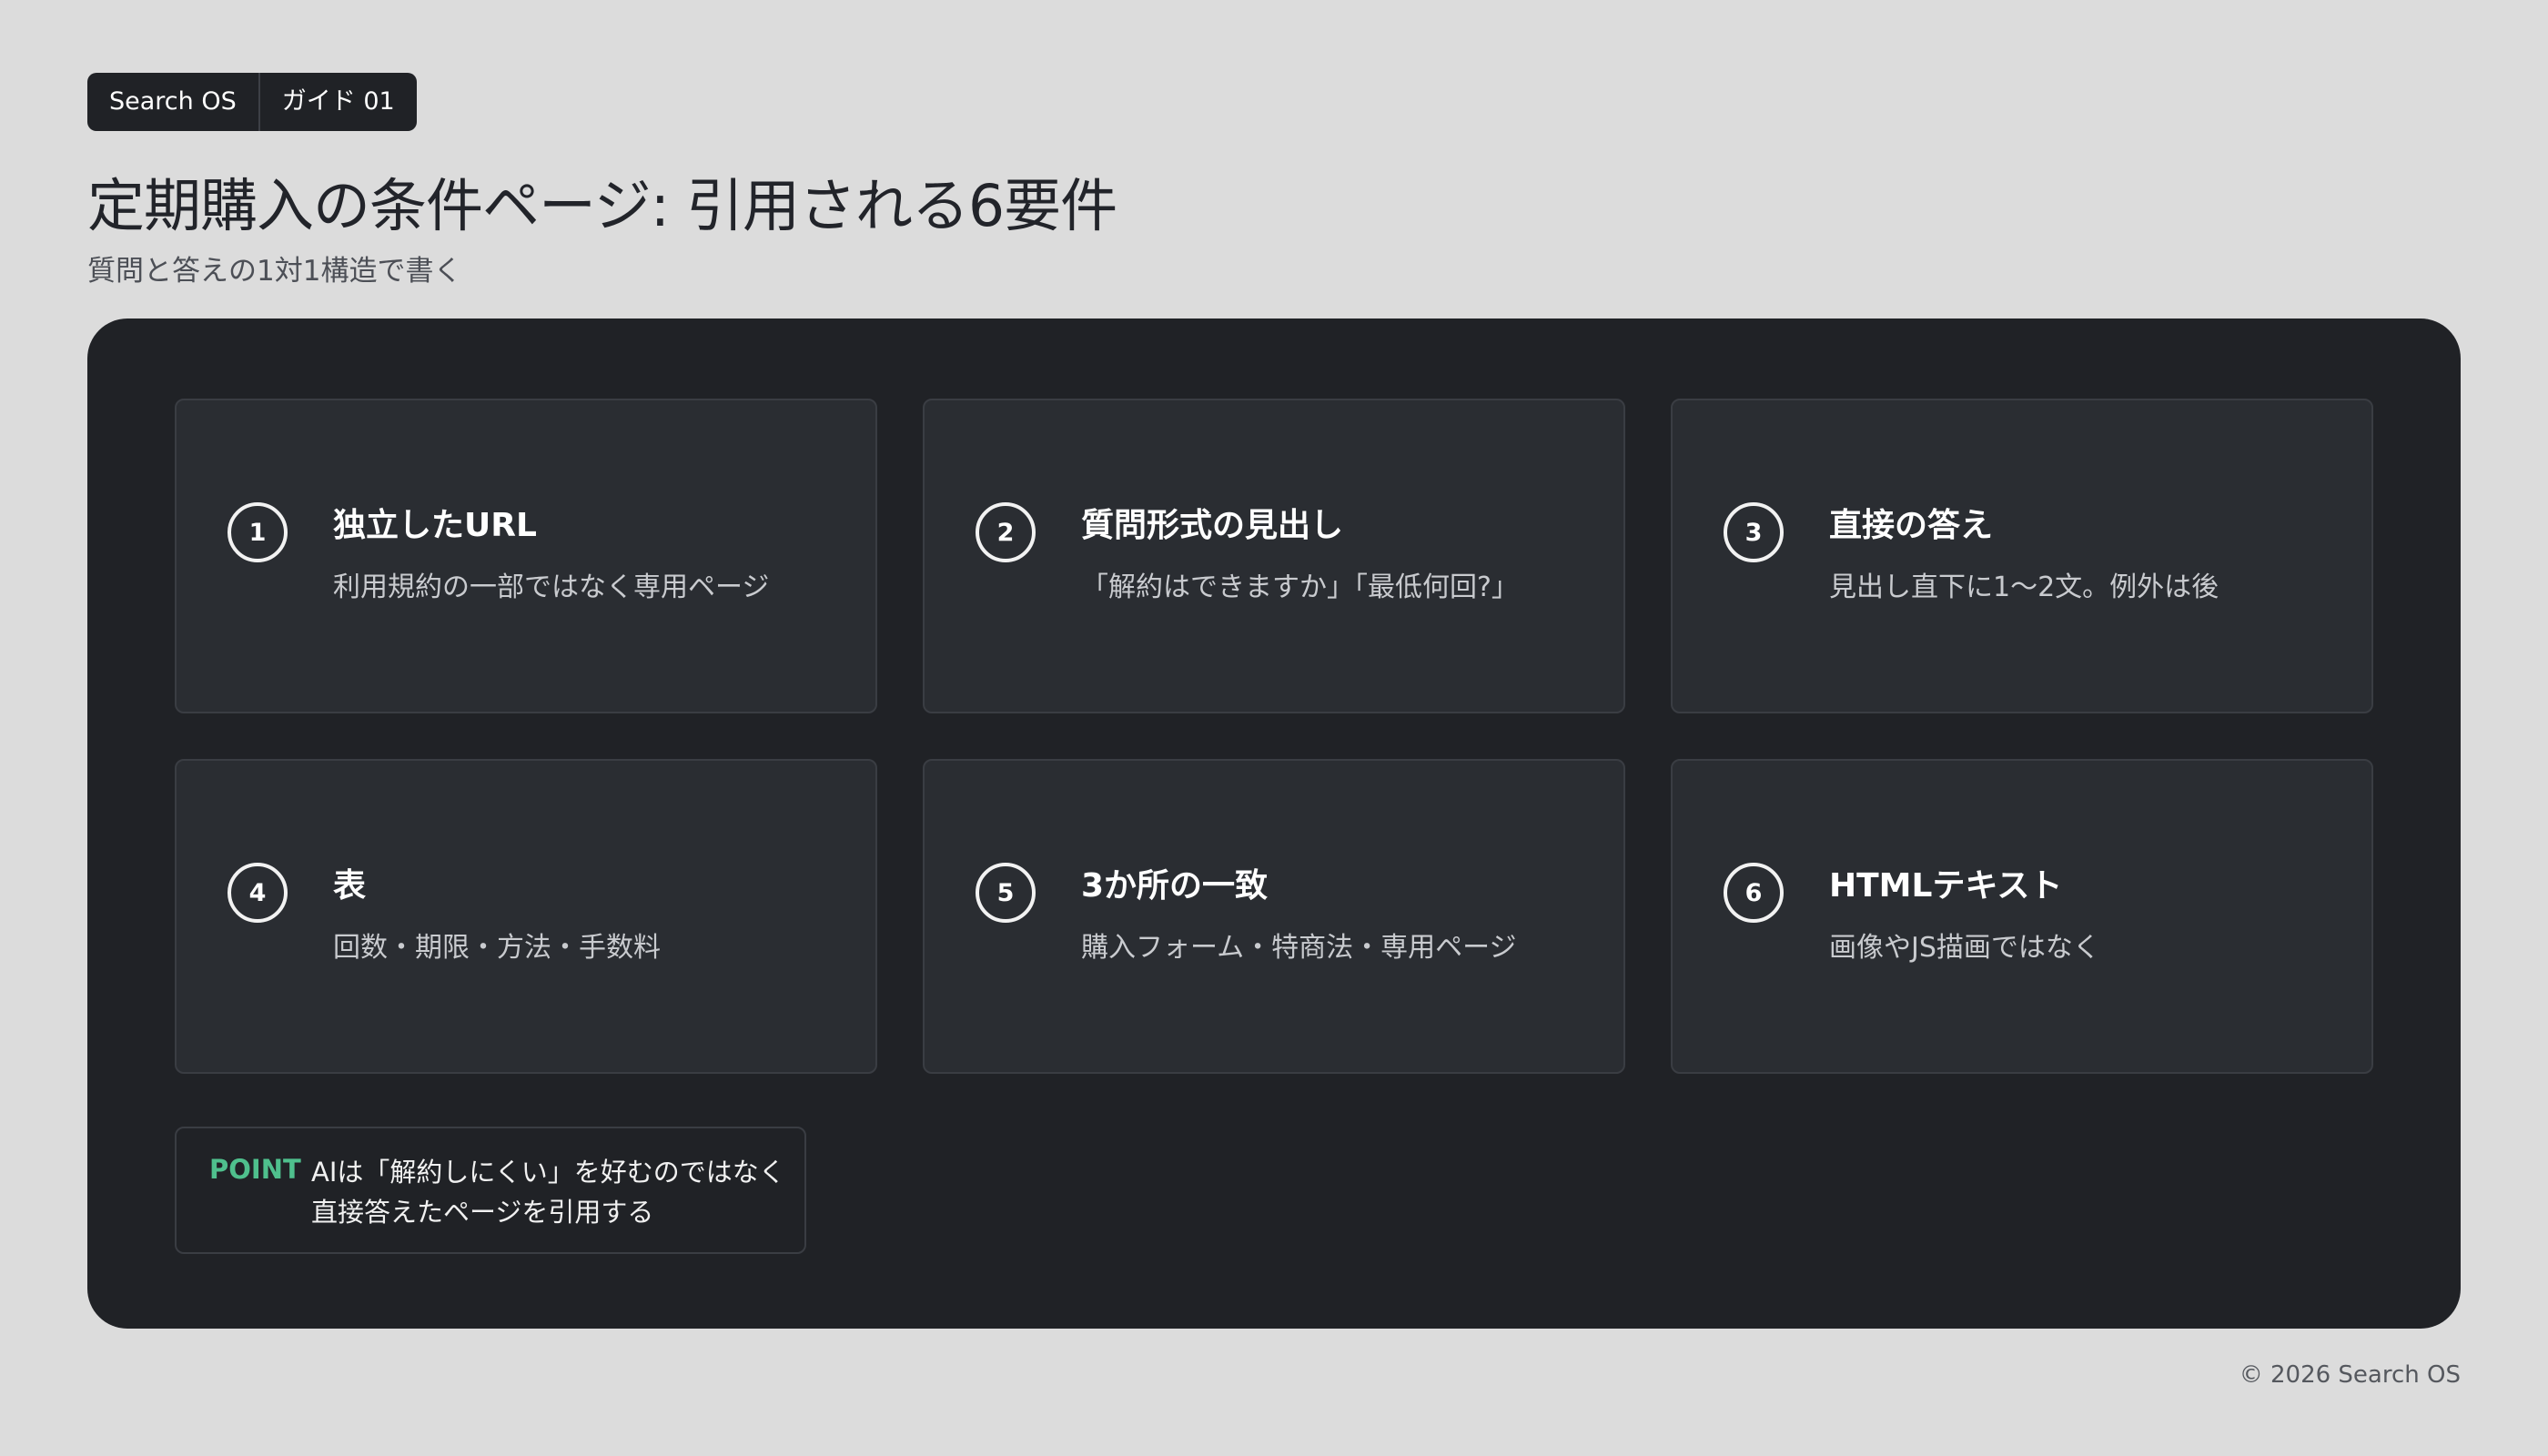 The height and width of the screenshot is (1456, 2548). What do you see at coordinates (173, 102) in the screenshot?
I see `breadcrumb-brand: Search OS` at bounding box center [173, 102].